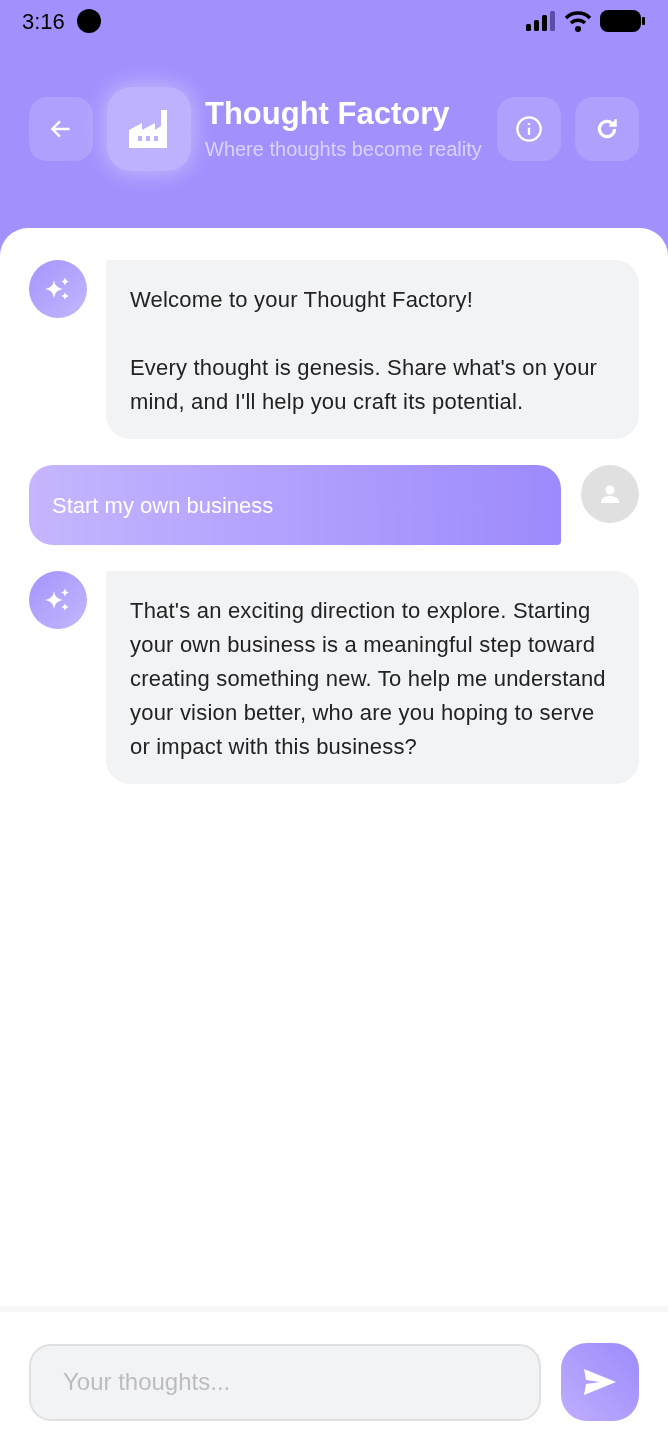 This screenshot has width=668, height=1452. I want to click on app-title: Thought Factory, so click(328, 113).